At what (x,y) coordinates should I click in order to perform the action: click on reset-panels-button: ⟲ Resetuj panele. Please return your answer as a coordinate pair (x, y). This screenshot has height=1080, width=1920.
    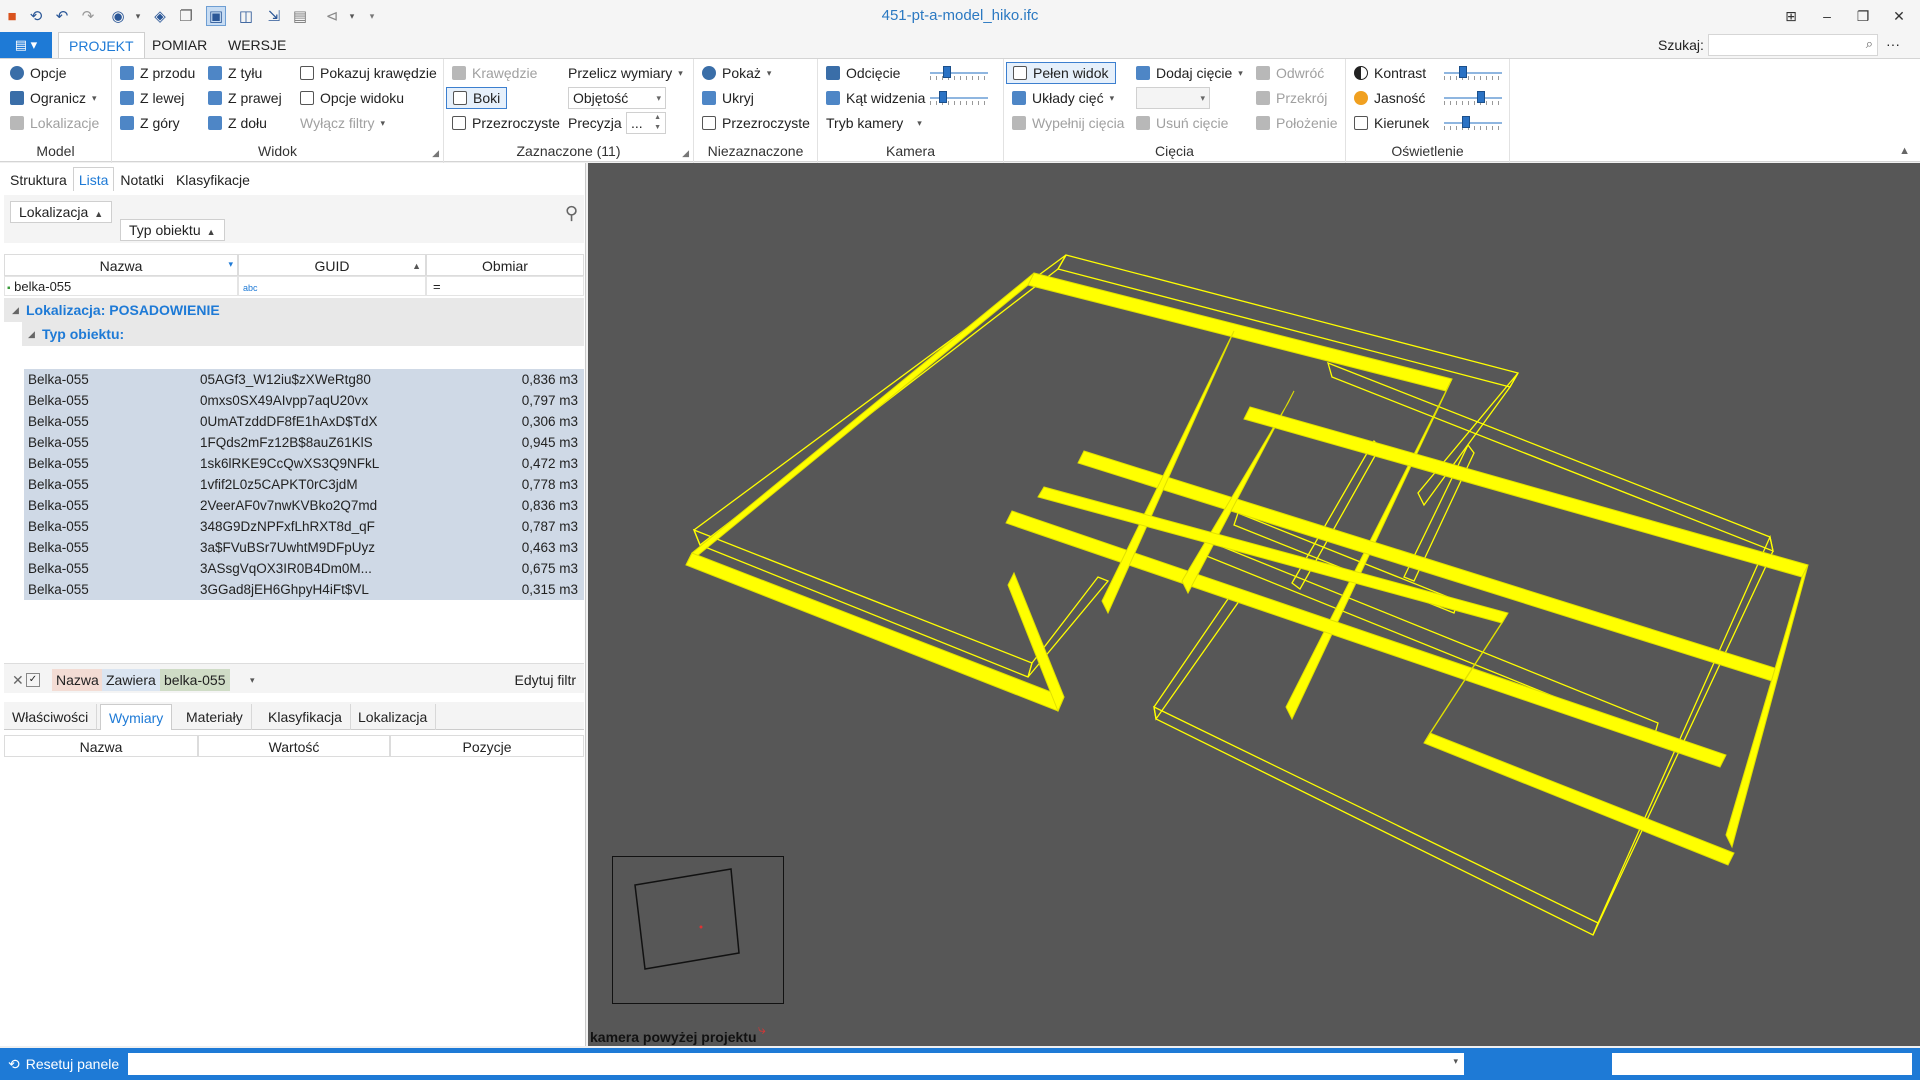
    Looking at the image, I should click on (63, 1064).